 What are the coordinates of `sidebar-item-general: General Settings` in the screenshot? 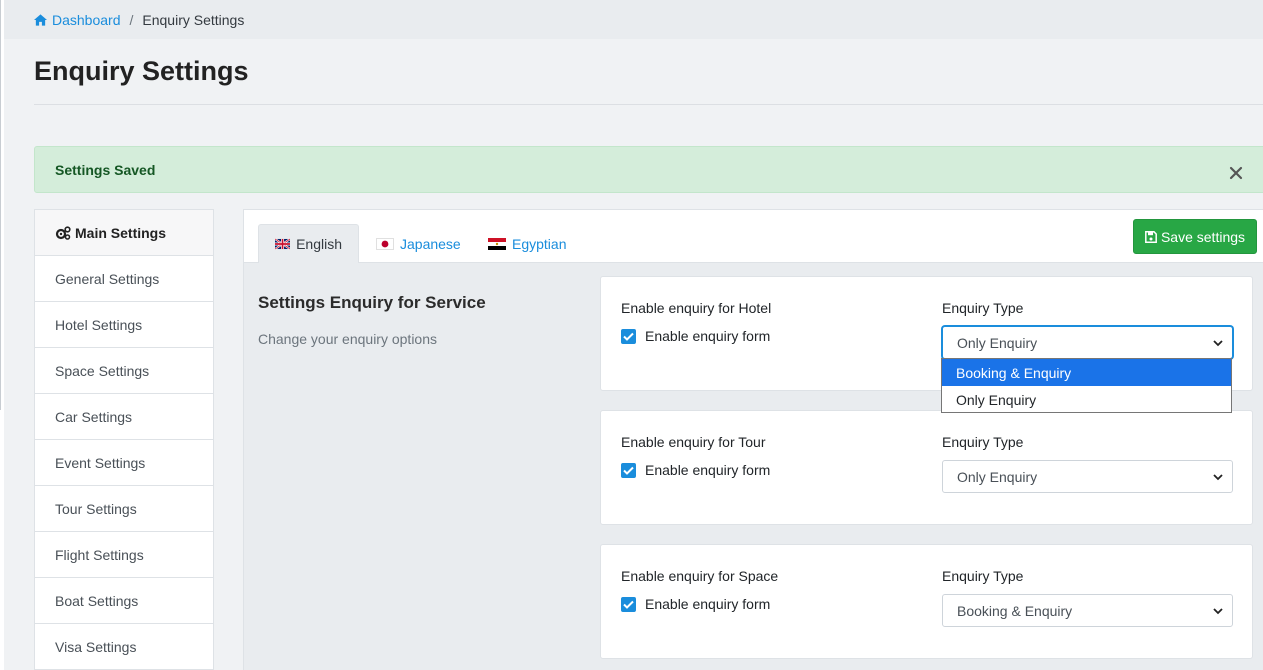 It's located at (124, 279).